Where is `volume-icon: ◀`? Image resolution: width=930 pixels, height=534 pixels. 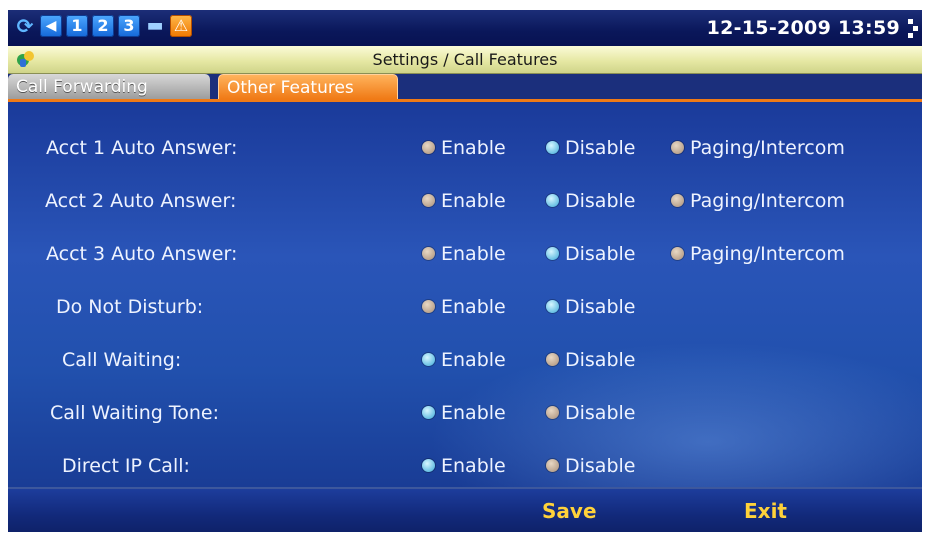 volume-icon: ◀ is located at coordinates (51, 26).